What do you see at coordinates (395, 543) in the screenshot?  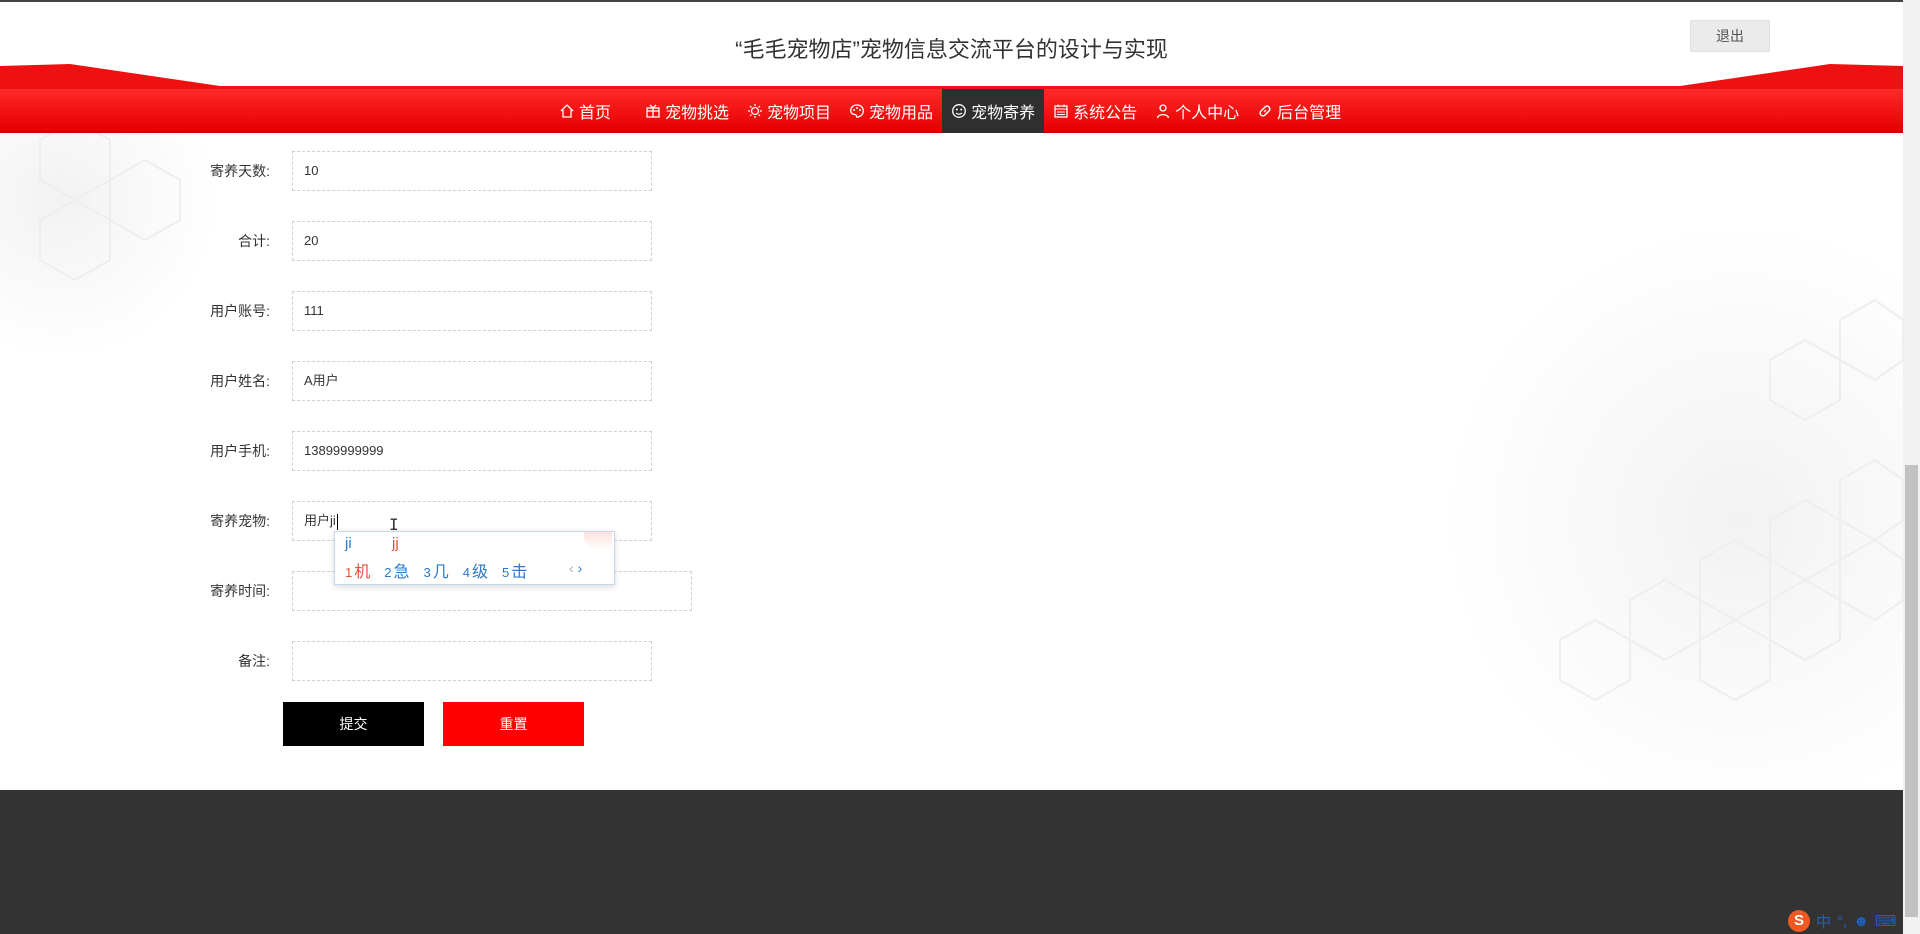 I see `ime-hint: jj` at bounding box center [395, 543].